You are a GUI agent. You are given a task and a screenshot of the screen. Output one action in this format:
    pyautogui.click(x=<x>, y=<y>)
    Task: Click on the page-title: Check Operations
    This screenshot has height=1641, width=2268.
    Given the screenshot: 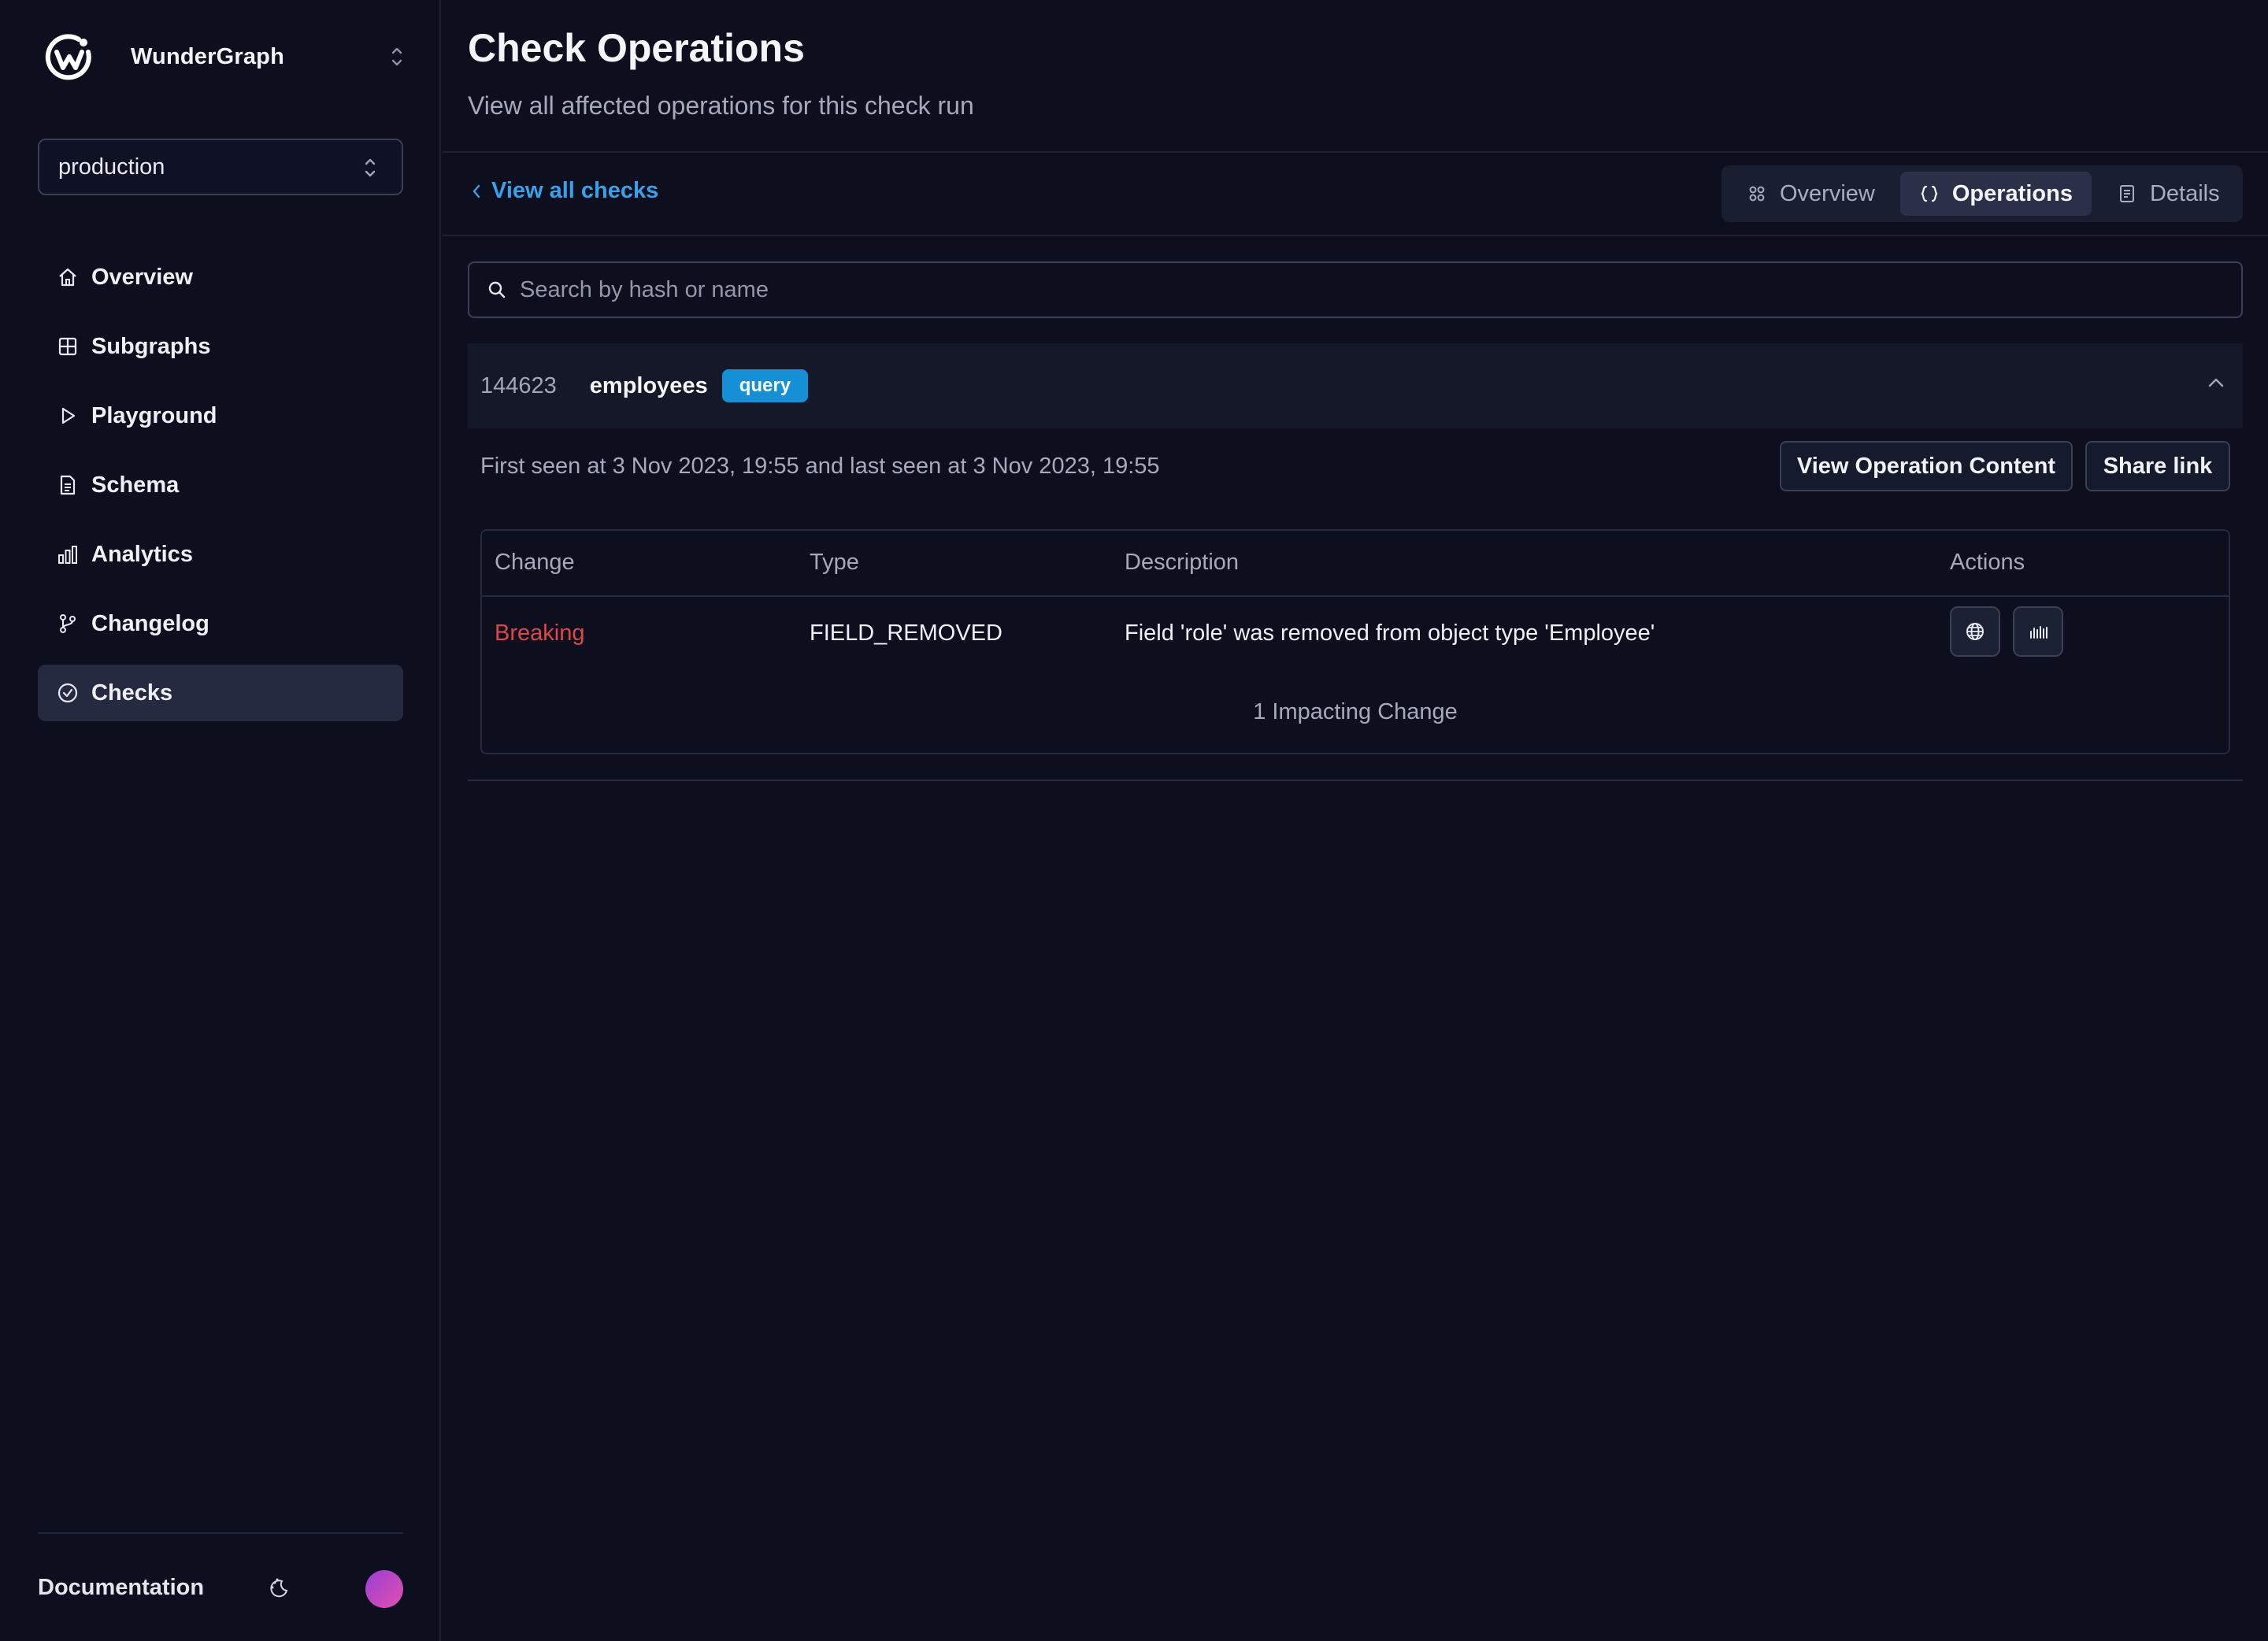 What is the action you would take?
    pyautogui.click(x=636, y=48)
    